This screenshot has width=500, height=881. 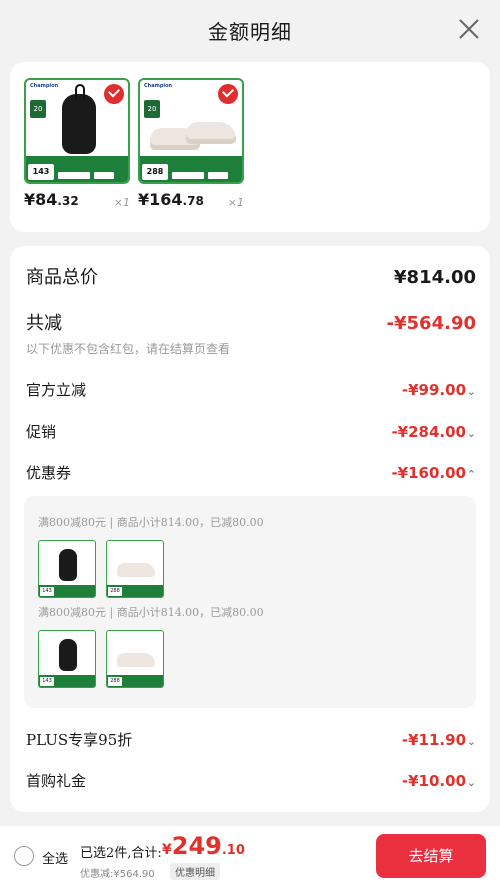 What do you see at coordinates (431, 856) in the screenshot?
I see `checkout-button: 去结算` at bounding box center [431, 856].